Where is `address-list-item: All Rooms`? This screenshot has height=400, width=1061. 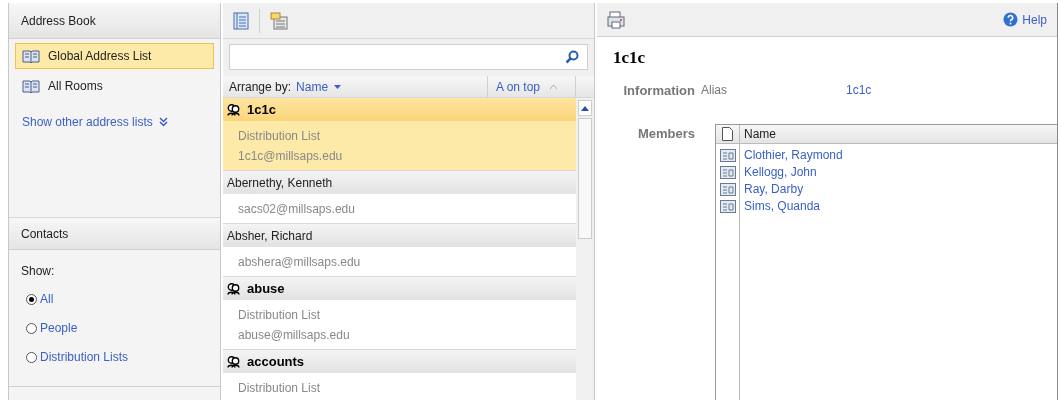 address-list-item: All Rooms is located at coordinates (114, 86).